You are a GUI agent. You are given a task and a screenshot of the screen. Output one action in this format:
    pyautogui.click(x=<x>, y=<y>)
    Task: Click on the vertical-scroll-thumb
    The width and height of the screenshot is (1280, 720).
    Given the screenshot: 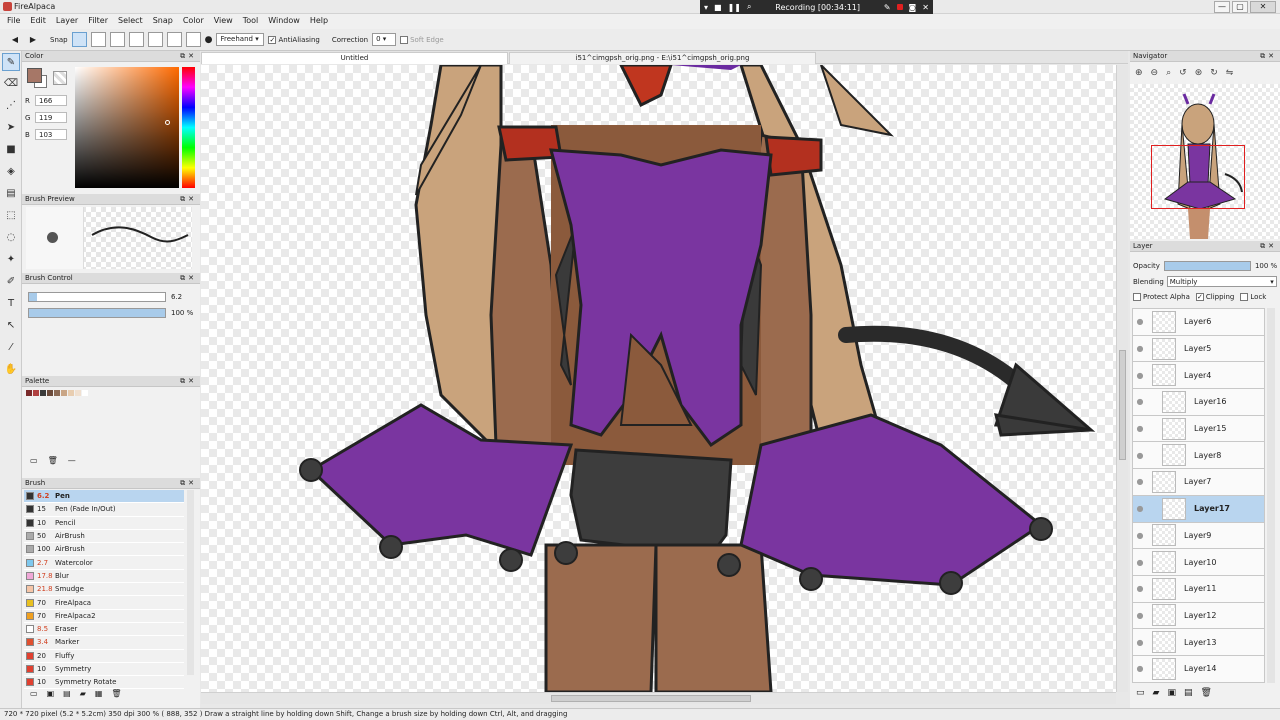 What is the action you would take?
    pyautogui.click(x=1122, y=405)
    